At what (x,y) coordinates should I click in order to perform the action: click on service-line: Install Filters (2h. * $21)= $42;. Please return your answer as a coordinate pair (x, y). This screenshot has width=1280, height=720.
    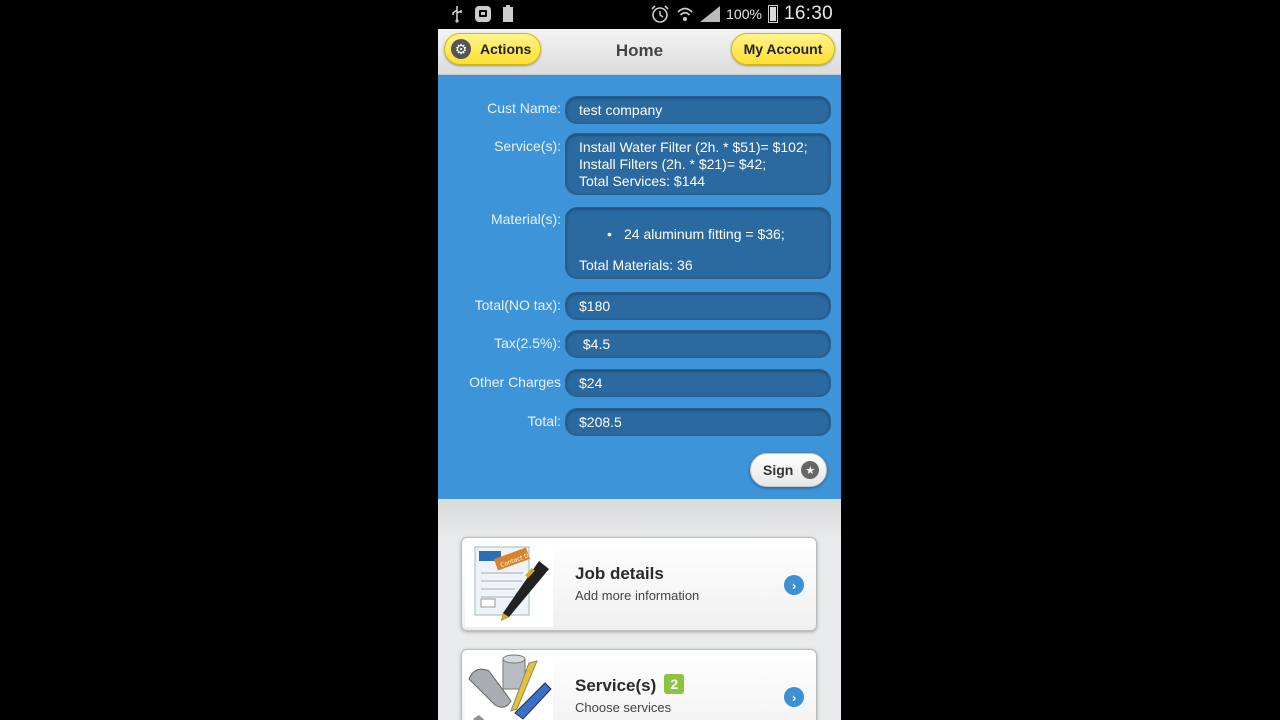
    Looking at the image, I should click on (673, 164).